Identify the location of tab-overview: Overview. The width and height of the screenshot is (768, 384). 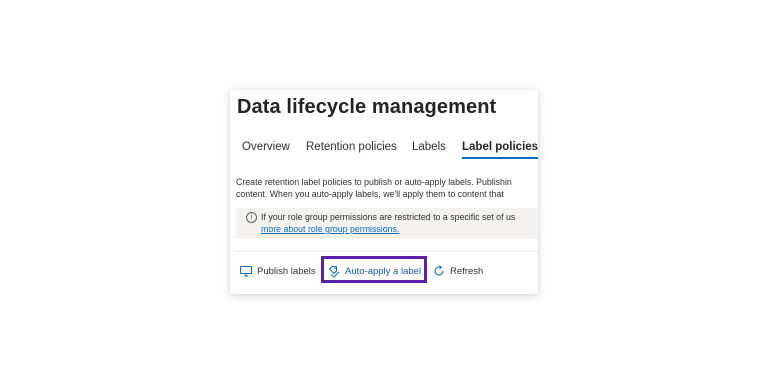
(266, 150).